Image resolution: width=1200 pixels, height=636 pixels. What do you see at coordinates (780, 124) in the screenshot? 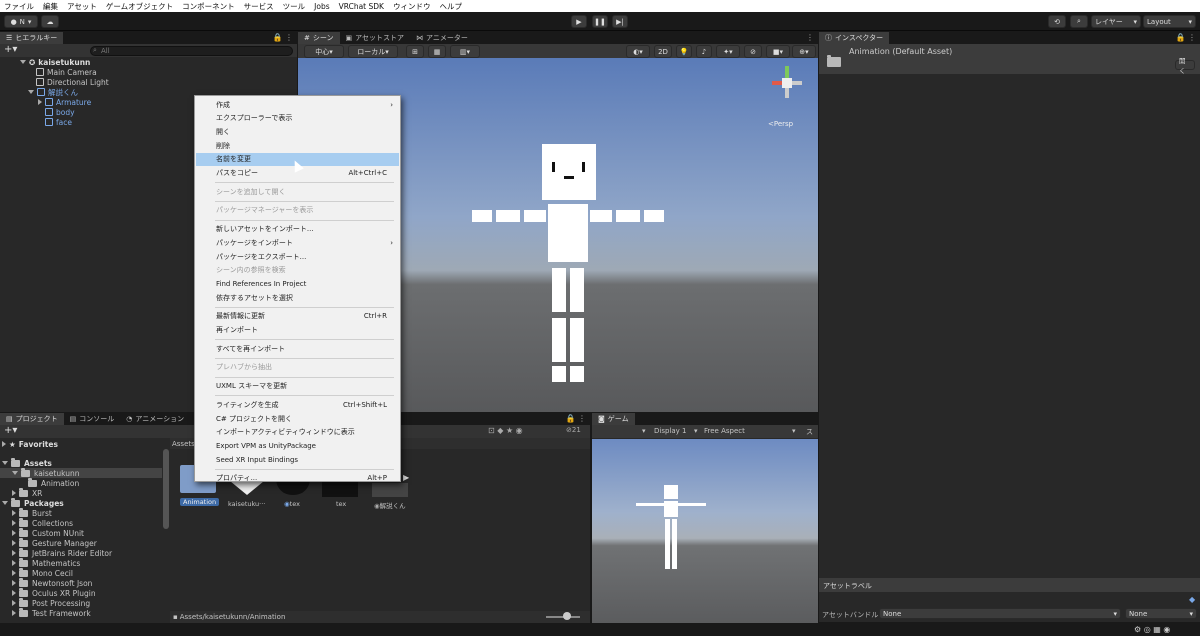
I see `projection-label: <Persp` at bounding box center [780, 124].